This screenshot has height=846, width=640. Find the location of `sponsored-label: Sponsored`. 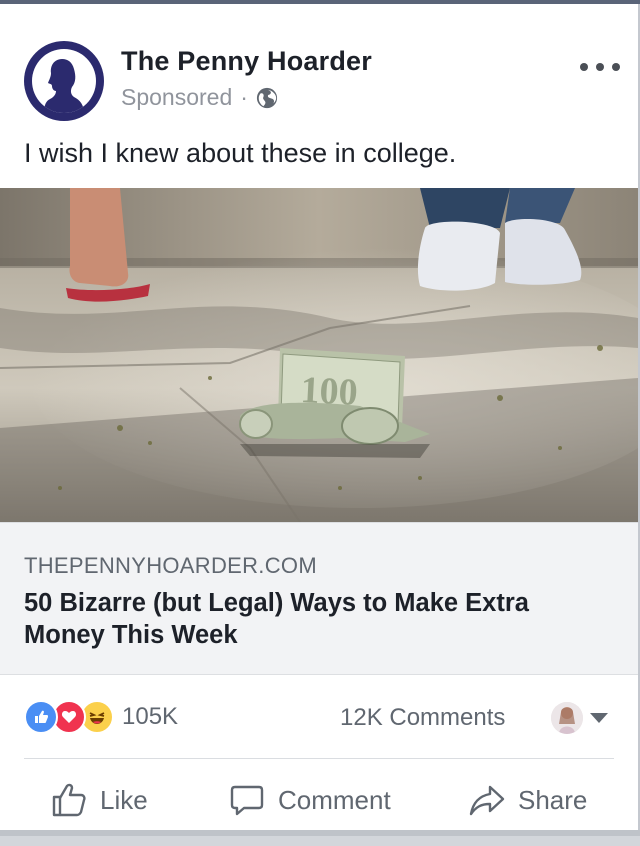

sponsored-label: Sponsored is located at coordinates (176, 97).